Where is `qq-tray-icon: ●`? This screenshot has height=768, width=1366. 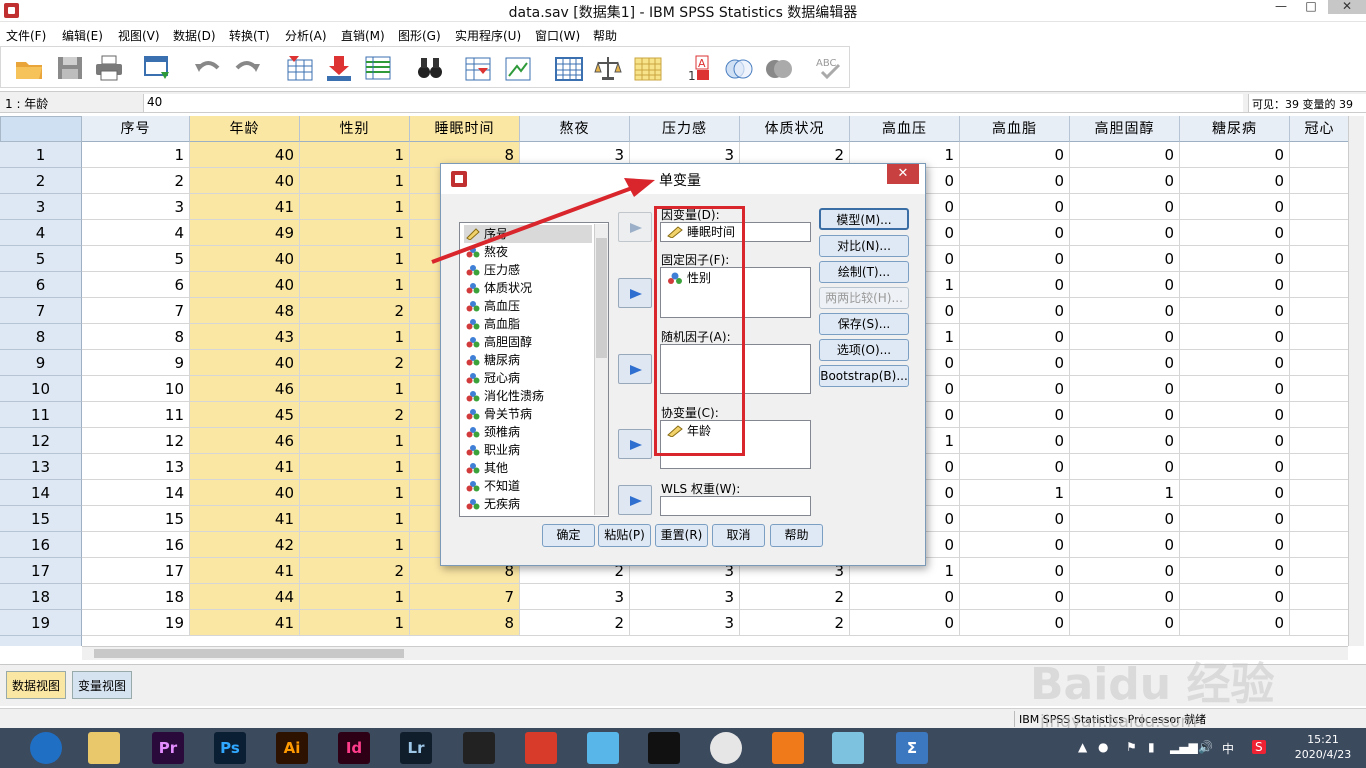
qq-tray-icon: ● is located at coordinates (1103, 747).